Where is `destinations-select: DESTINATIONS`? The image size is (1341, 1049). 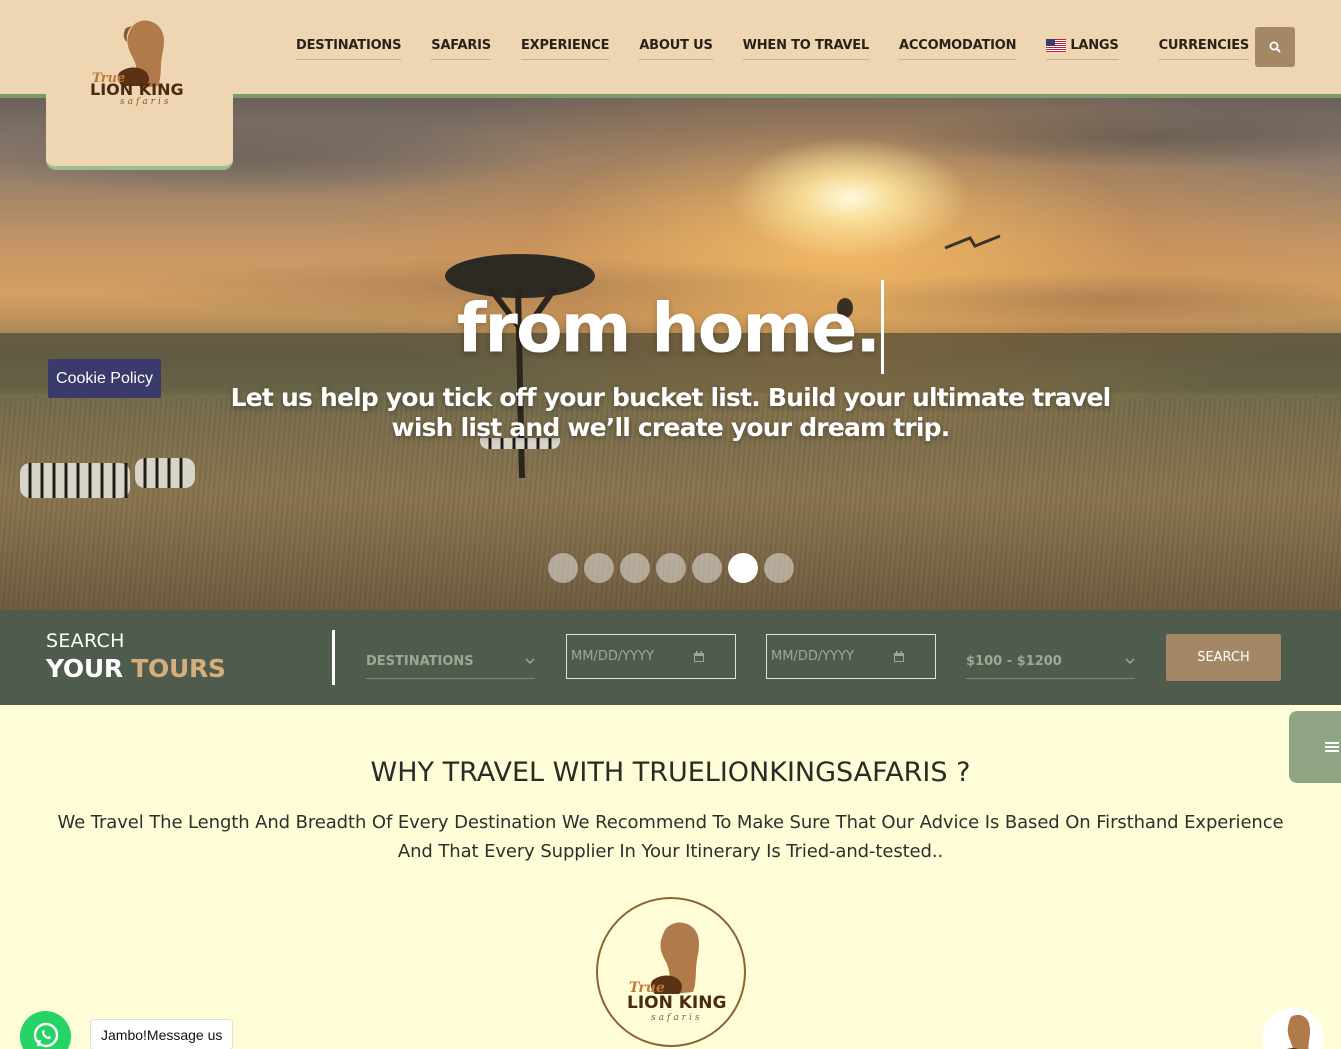 destinations-select: DESTINATIONS is located at coordinates (450, 658).